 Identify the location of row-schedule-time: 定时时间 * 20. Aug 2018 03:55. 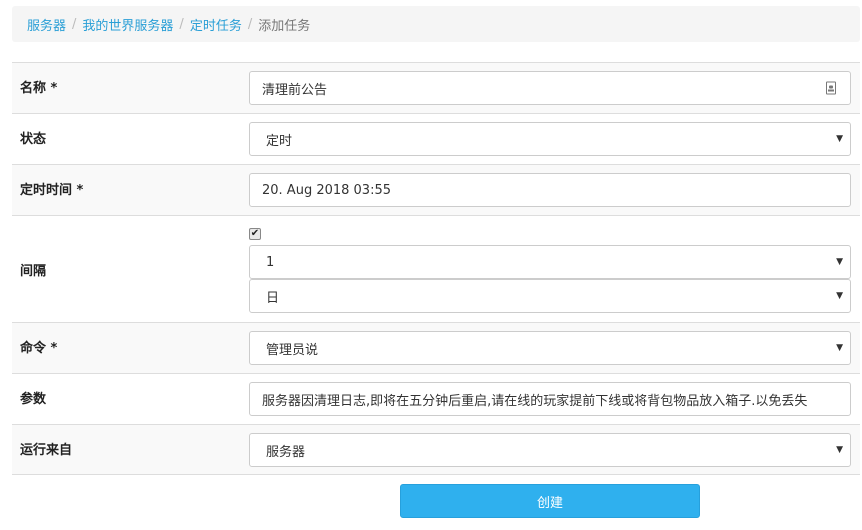
(436, 189).